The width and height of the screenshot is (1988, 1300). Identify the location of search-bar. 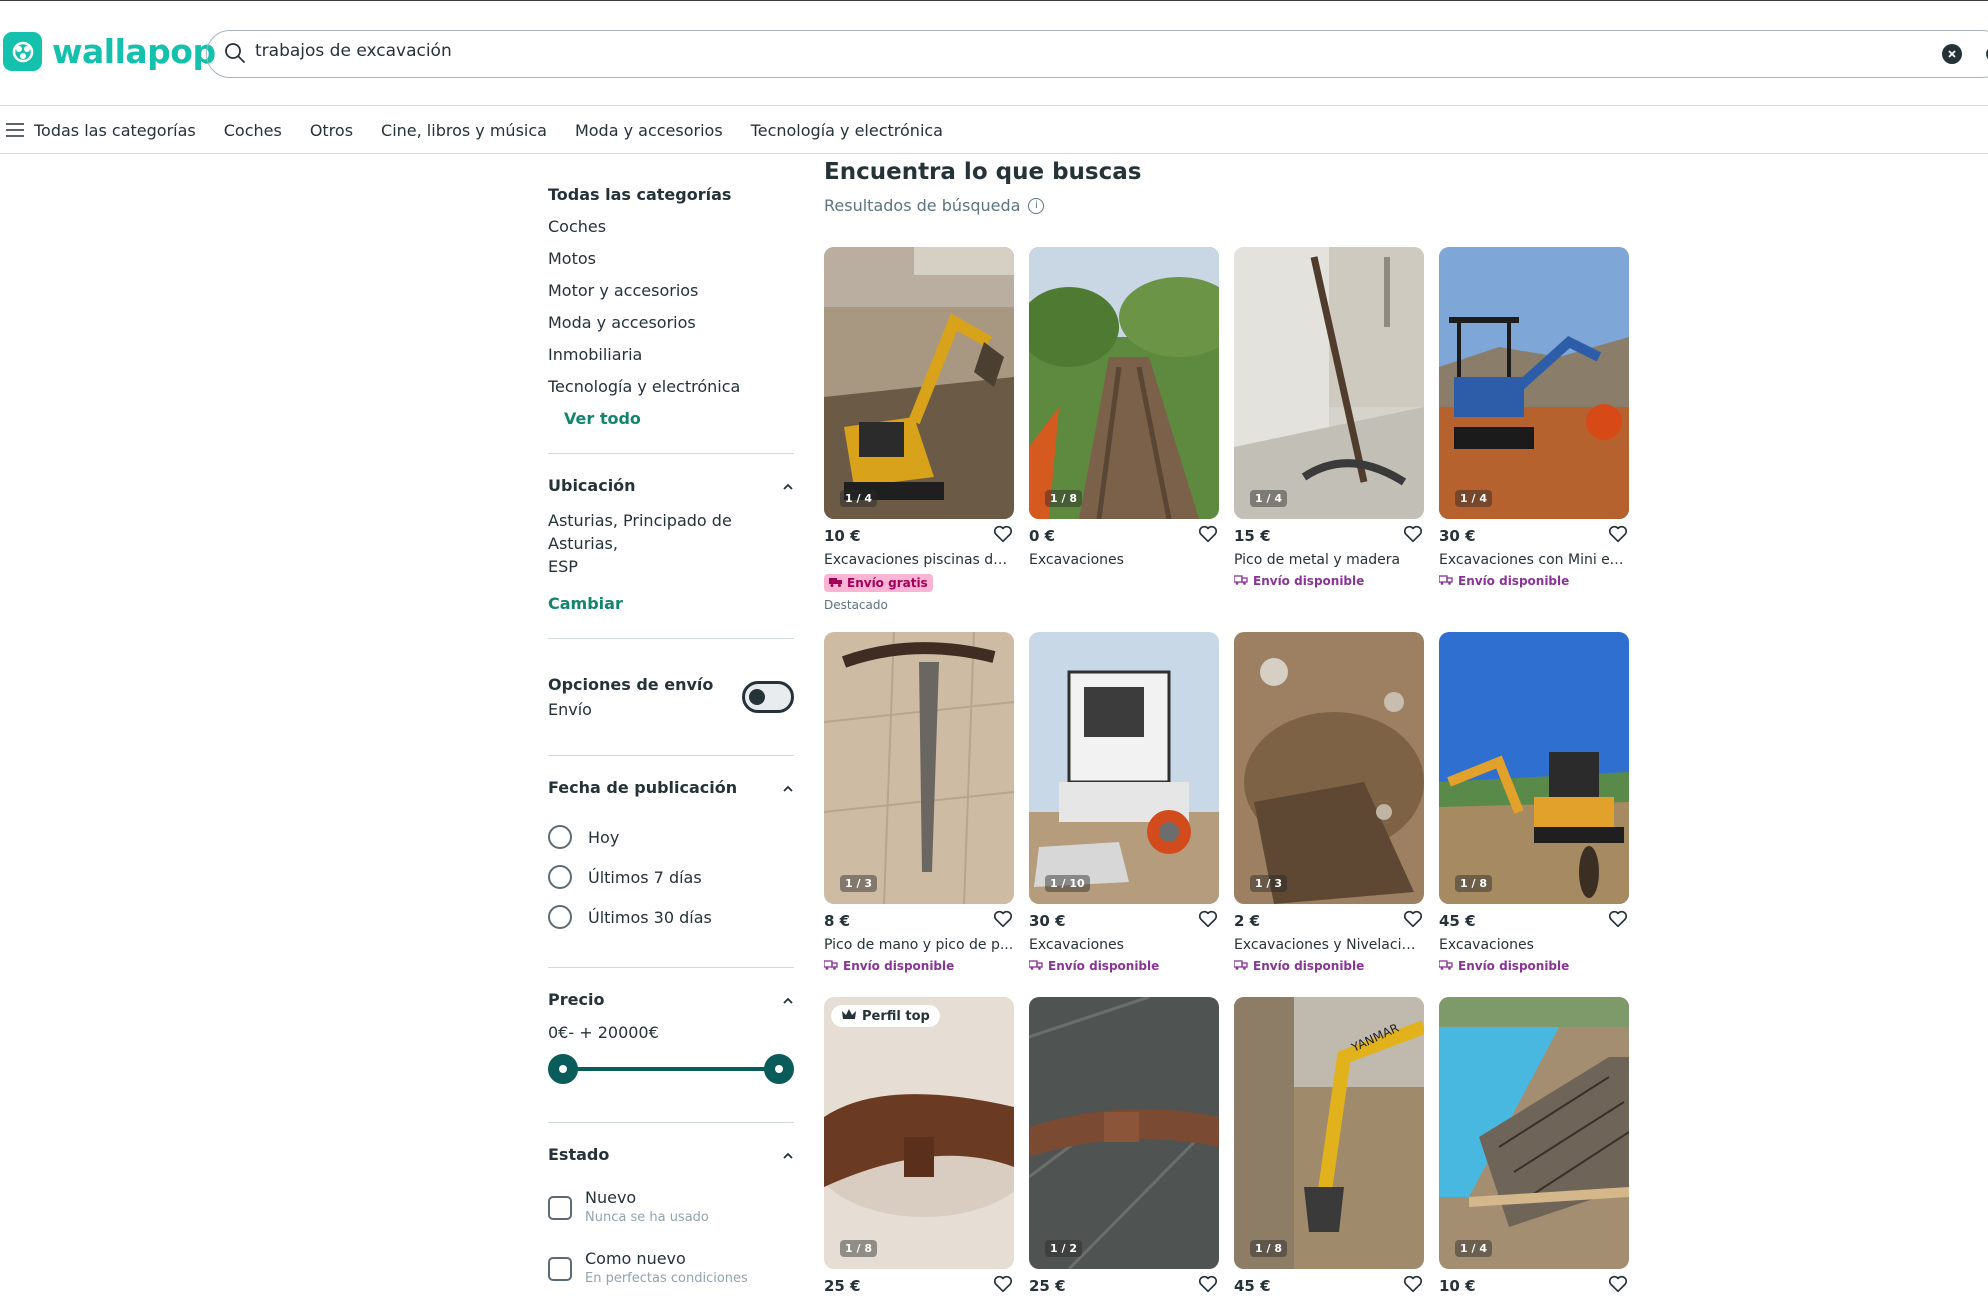
(1097, 54).